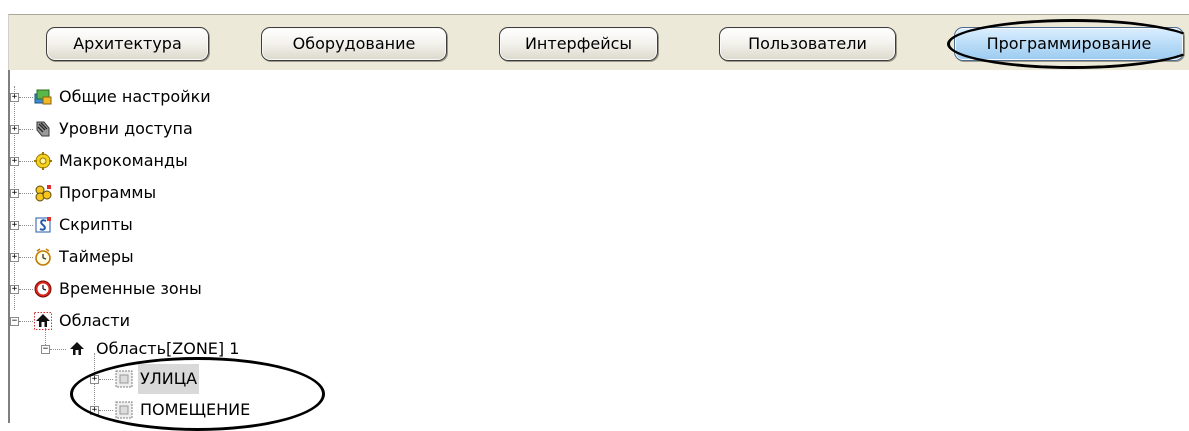 The image size is (1189, 431). I want to click on tree-item-time-zones: + Временные зоны, so click(160, 289).